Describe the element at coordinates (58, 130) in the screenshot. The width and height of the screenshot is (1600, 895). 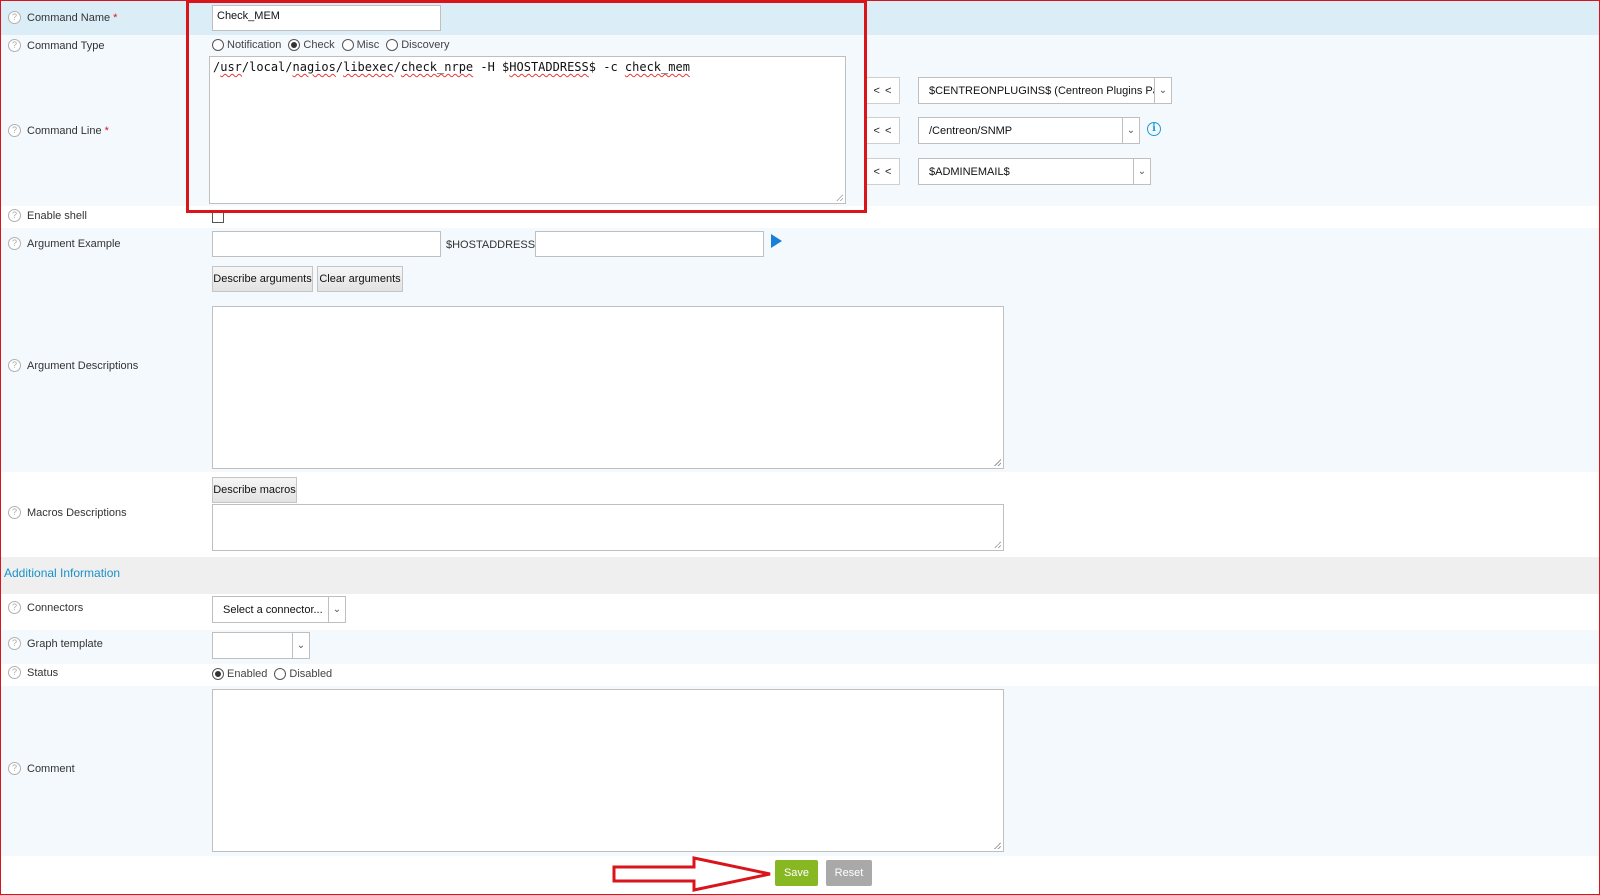
I see `command-line-label: ? Command Line *` at that location.